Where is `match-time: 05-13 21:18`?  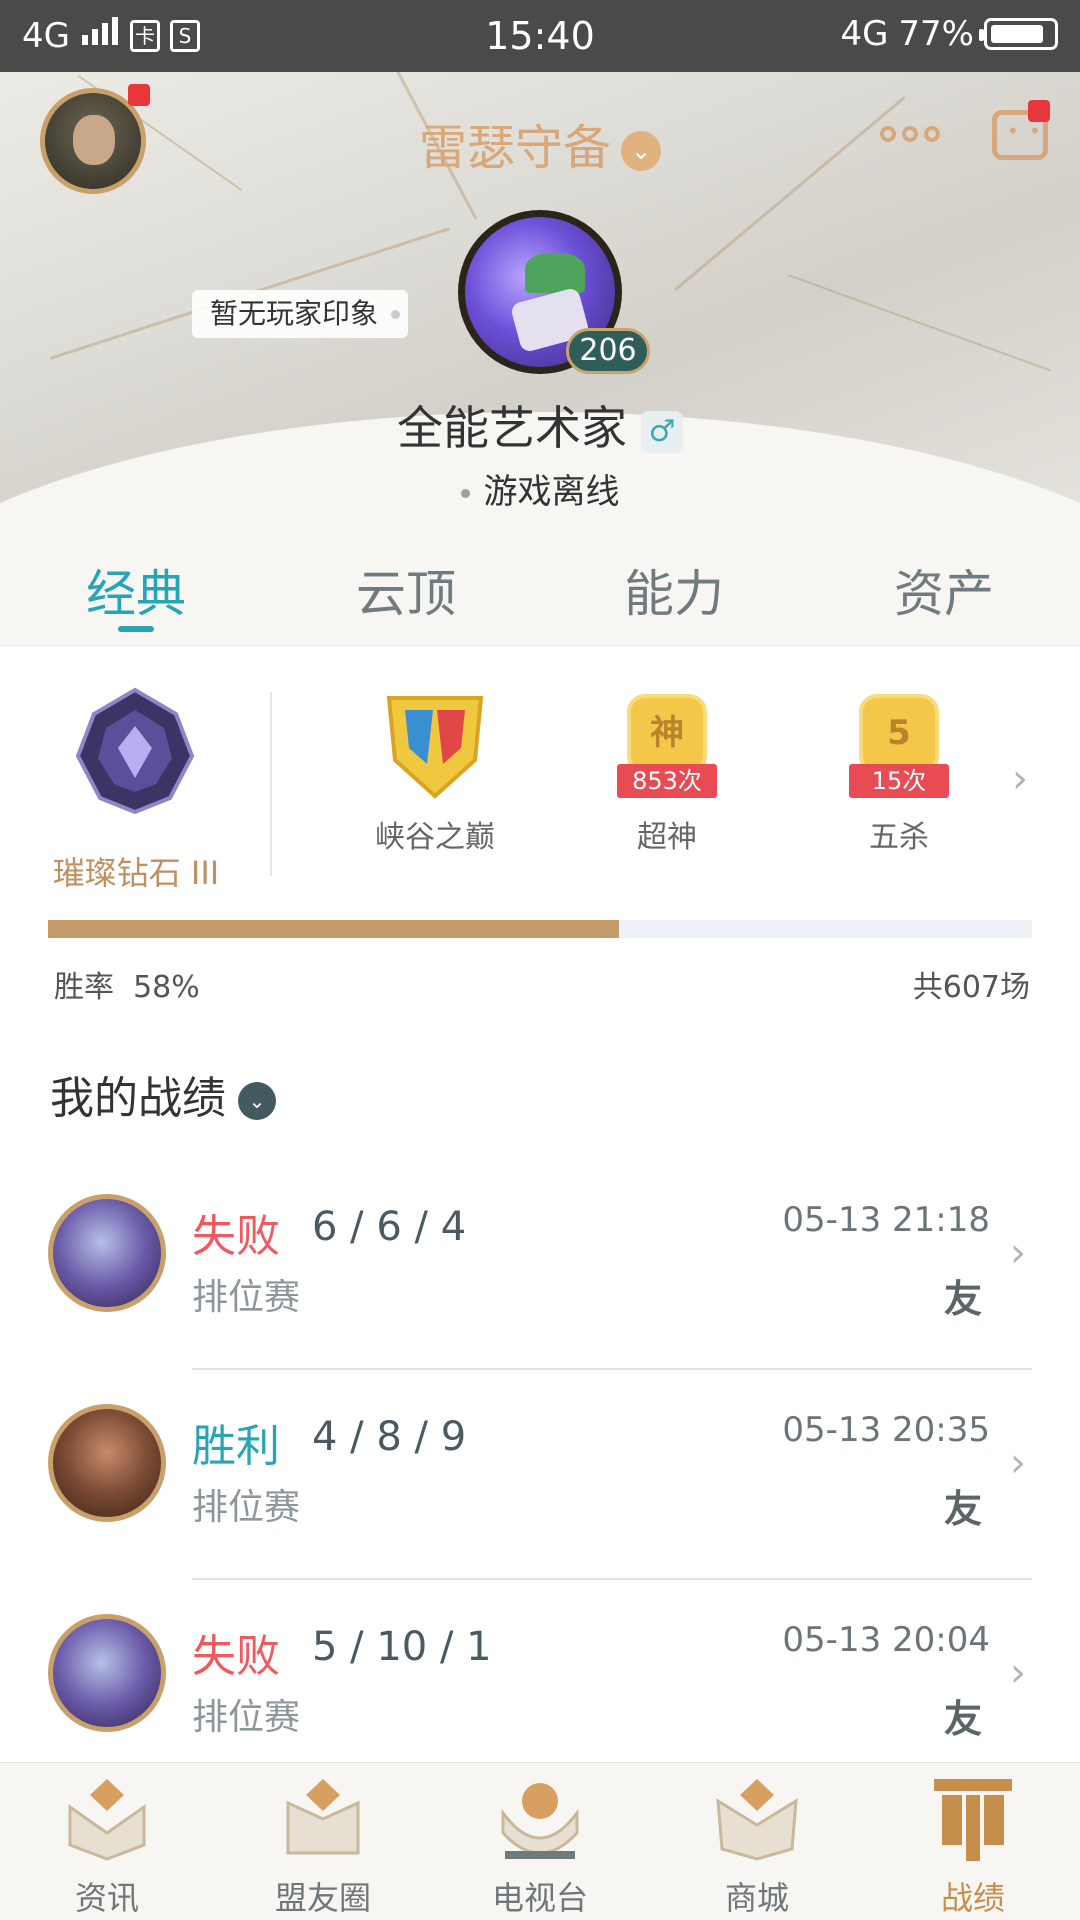 match-time: 05-13 21:18 is located at coordinates (886, 1220).